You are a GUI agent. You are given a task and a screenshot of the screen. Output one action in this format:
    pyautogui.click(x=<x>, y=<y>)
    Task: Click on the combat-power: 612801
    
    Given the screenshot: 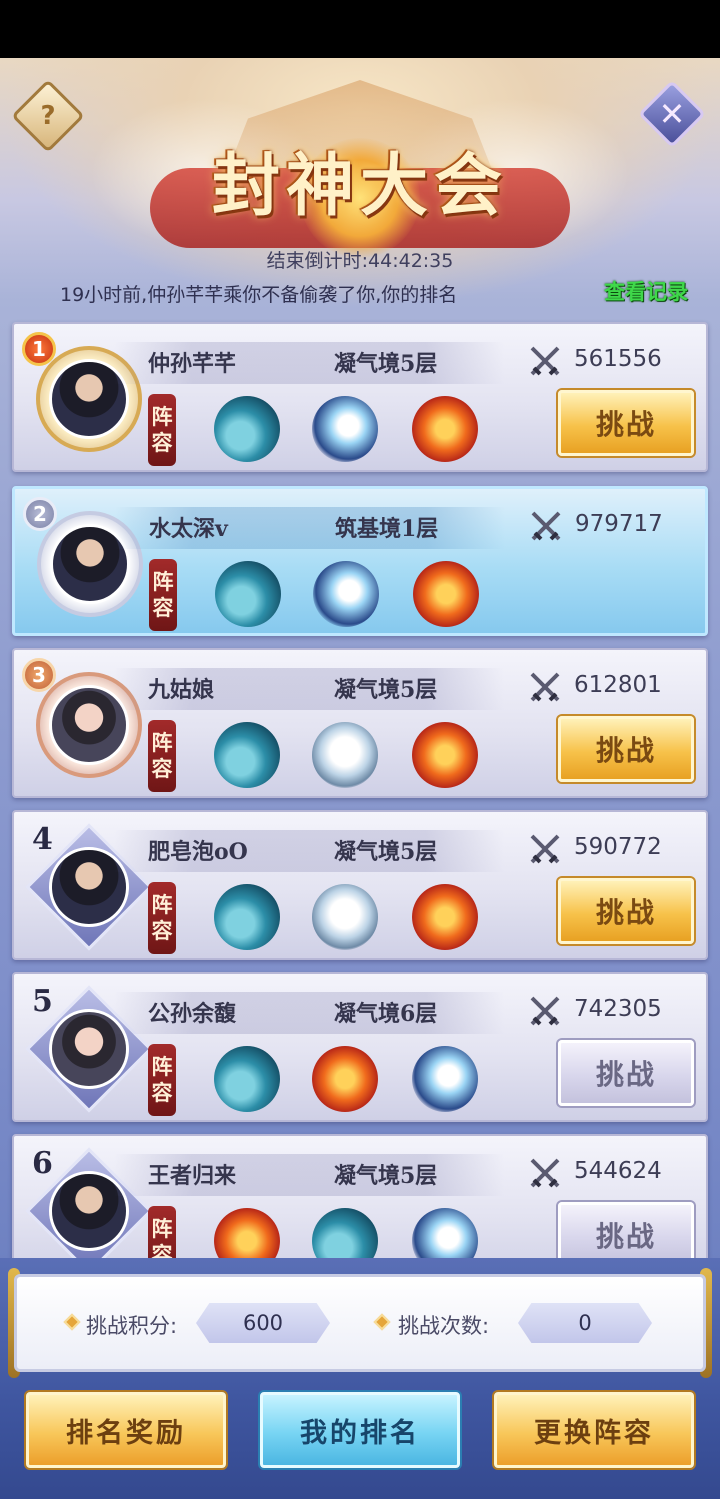 What is the action you would take?
    pyautogui.click(x=618, y=685)
    